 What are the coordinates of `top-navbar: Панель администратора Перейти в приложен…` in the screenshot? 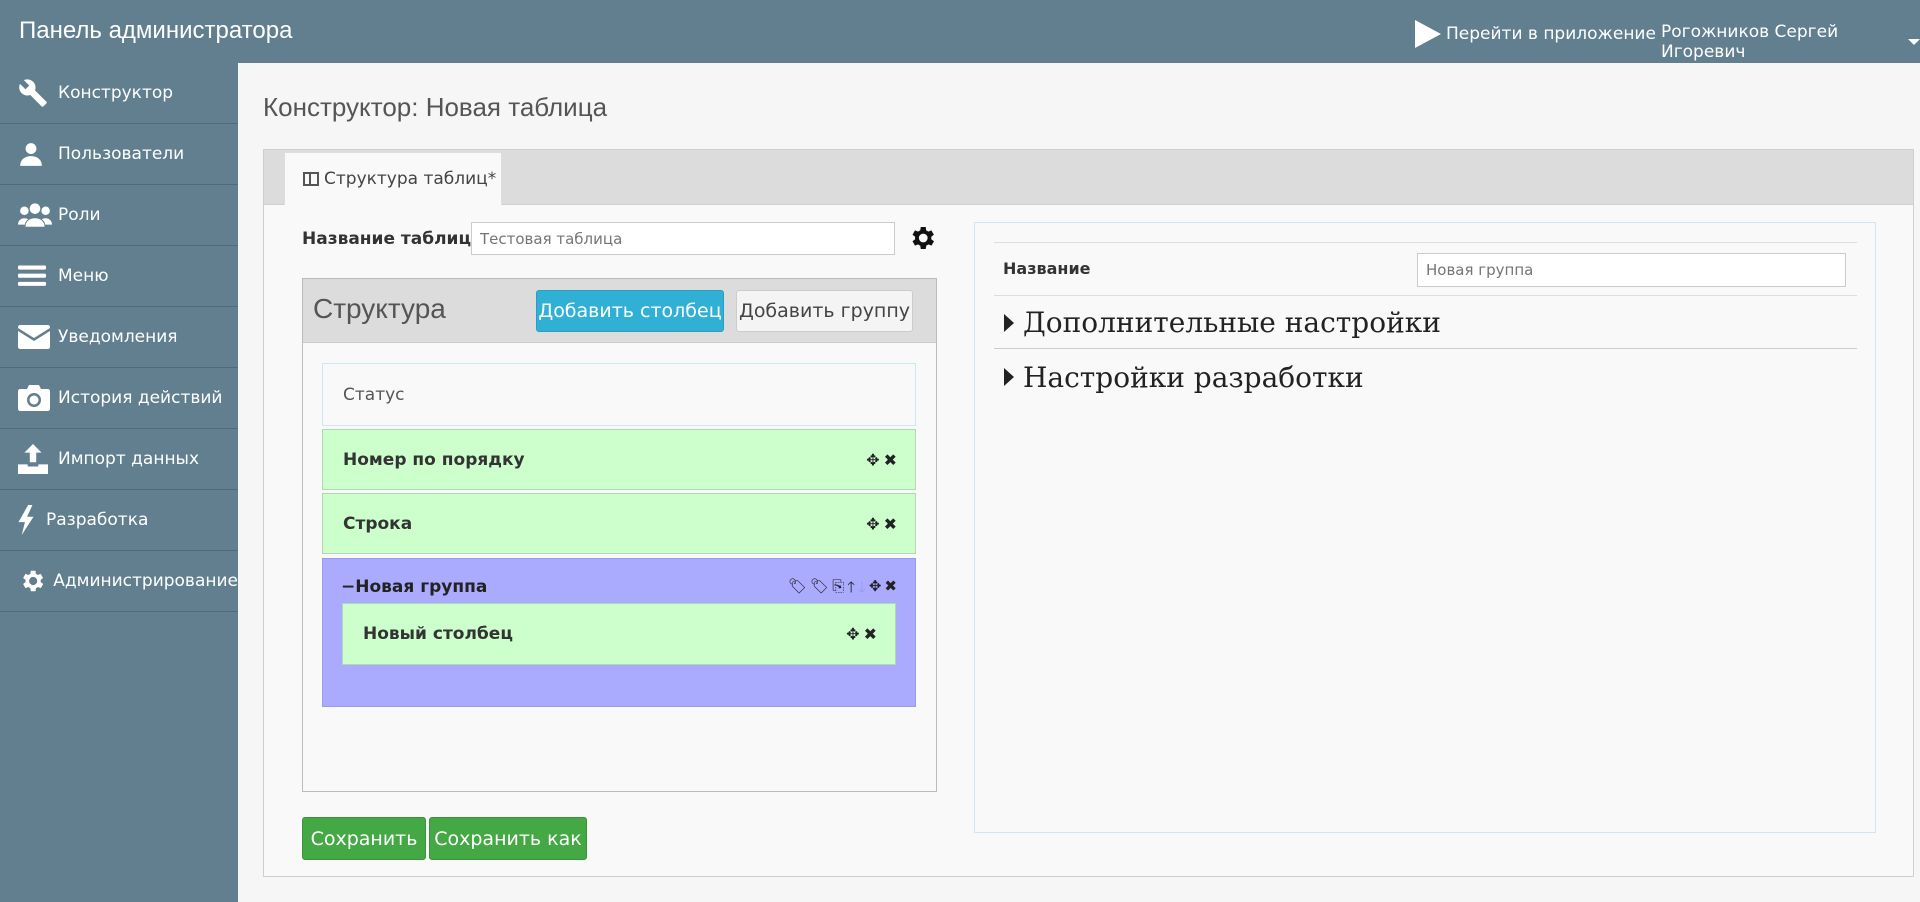 It's located at (960, 31).